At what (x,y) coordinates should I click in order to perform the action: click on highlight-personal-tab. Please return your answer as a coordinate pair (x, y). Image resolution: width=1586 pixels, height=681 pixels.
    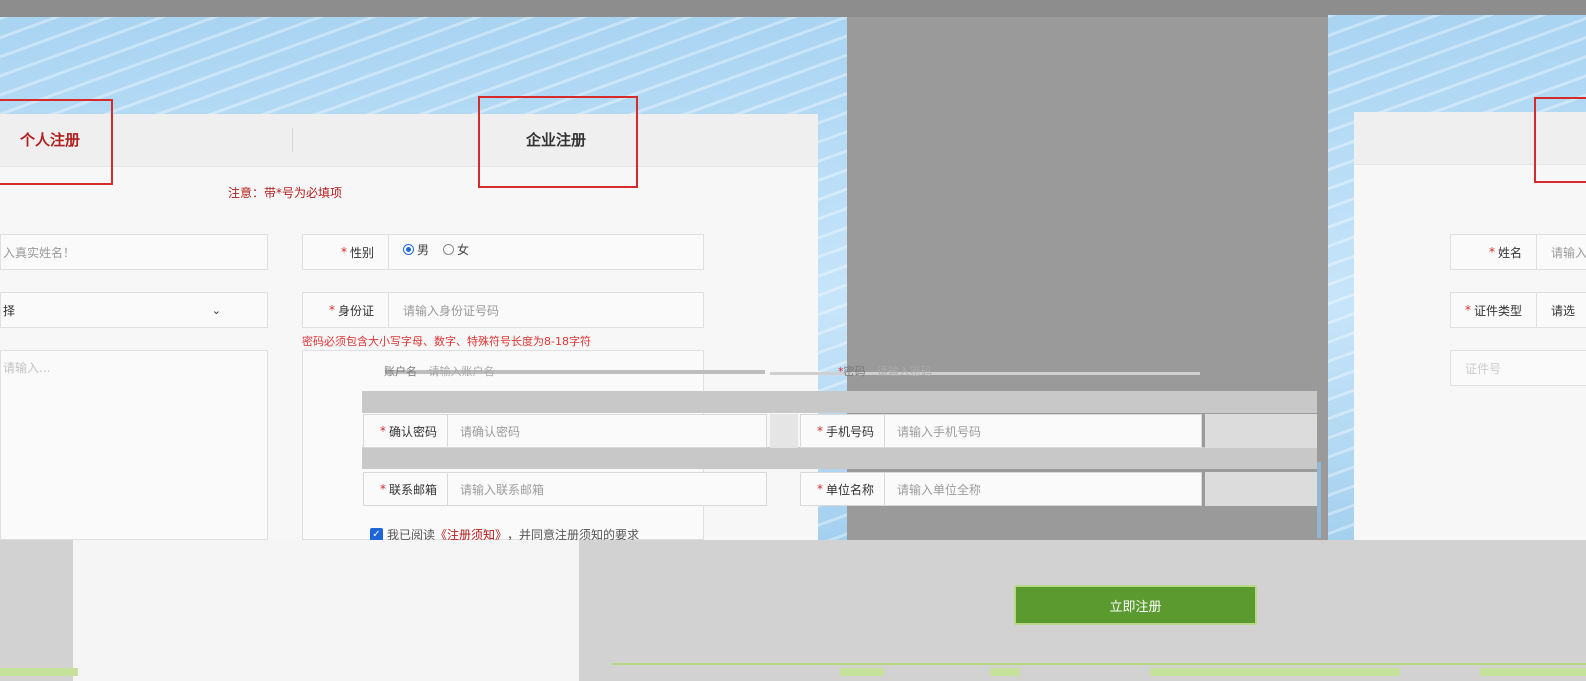
    Looking at the image, I should click on (56, 142).